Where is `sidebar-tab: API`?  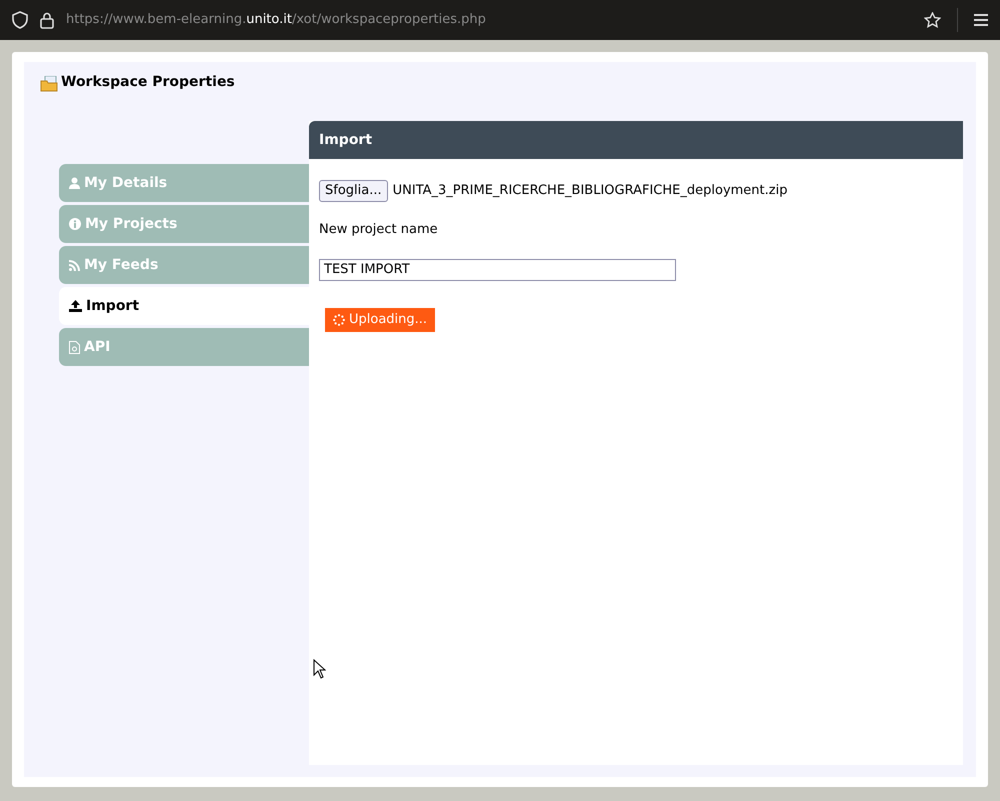
sidebar-tab: API is located at coordinates (184, 347).